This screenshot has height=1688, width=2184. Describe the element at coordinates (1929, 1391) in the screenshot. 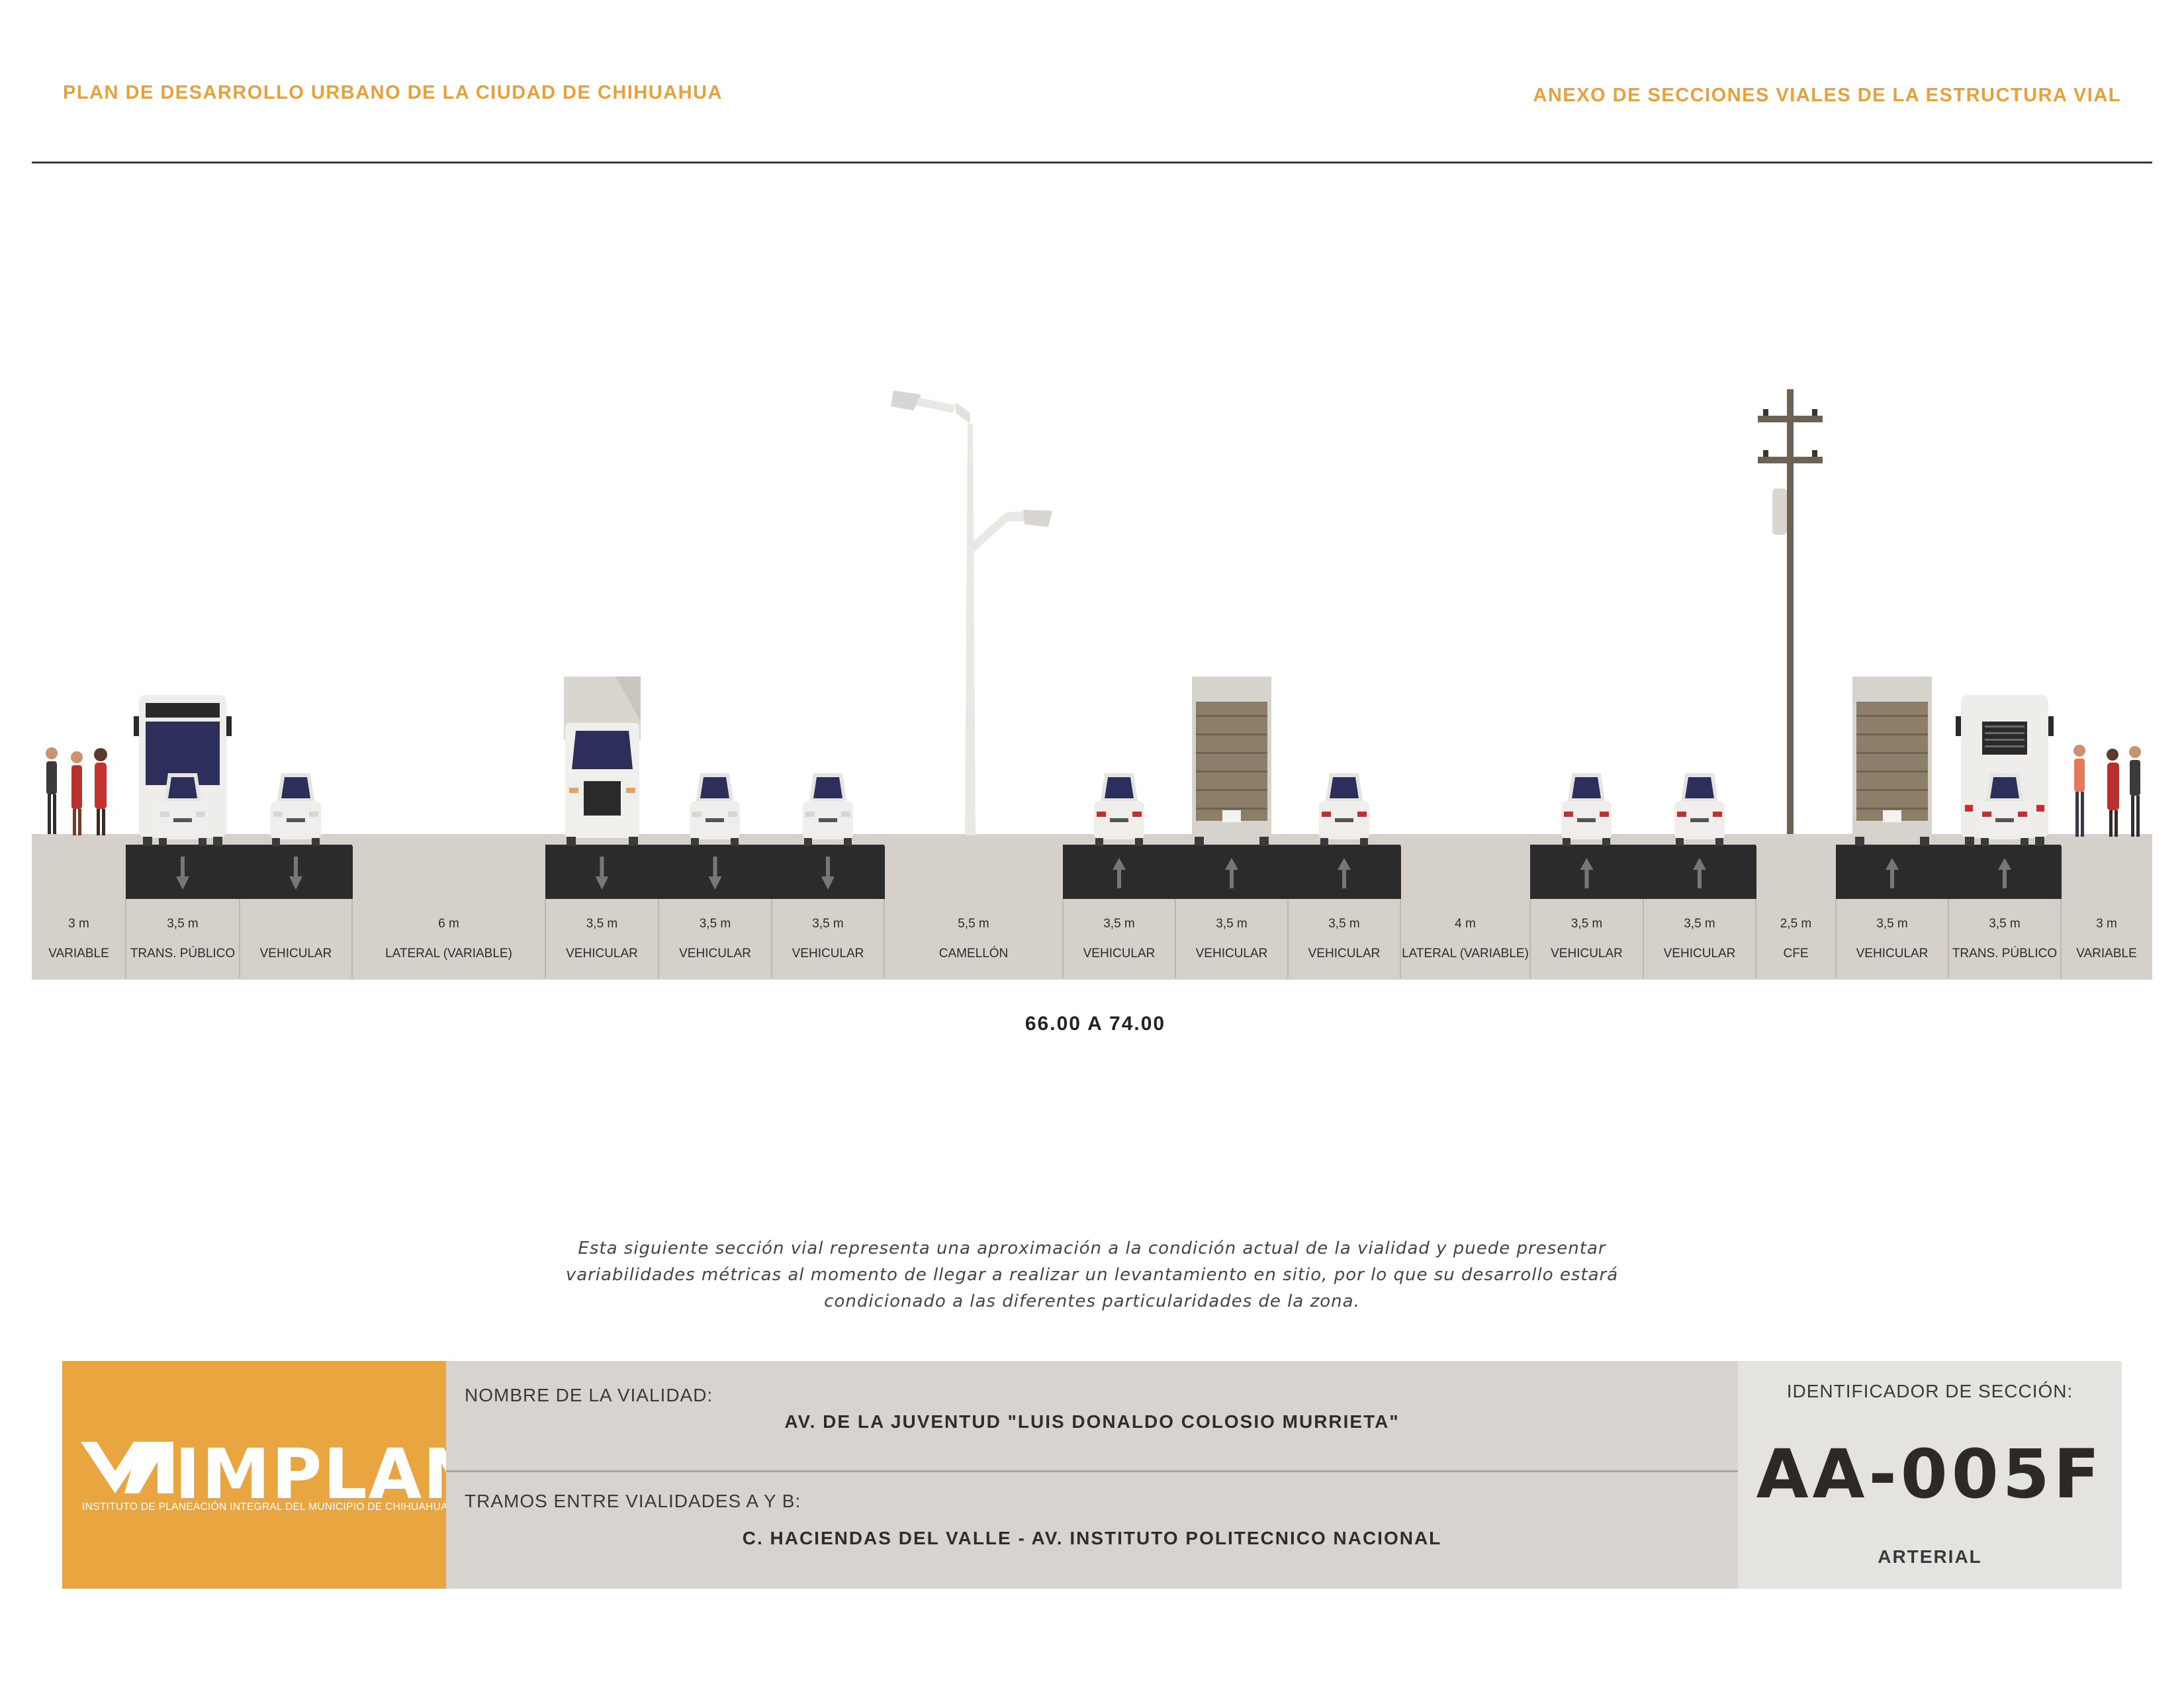

I see `section-id-label: IDENTIFICADOR DE SECCIÓN:` at that location.